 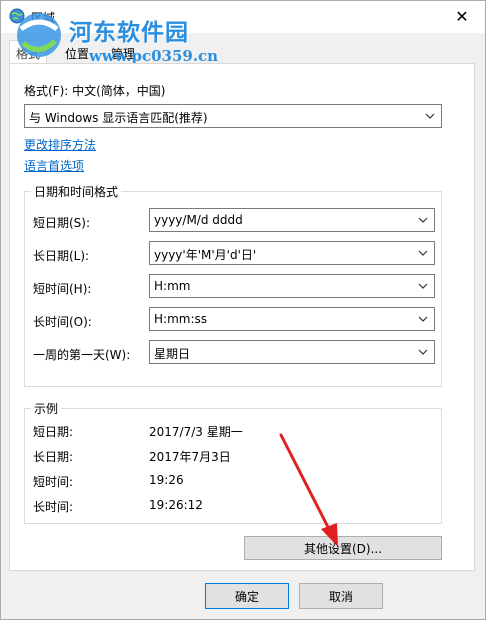 I want to click on tab-location: 位置, so click(x=77, y=52).